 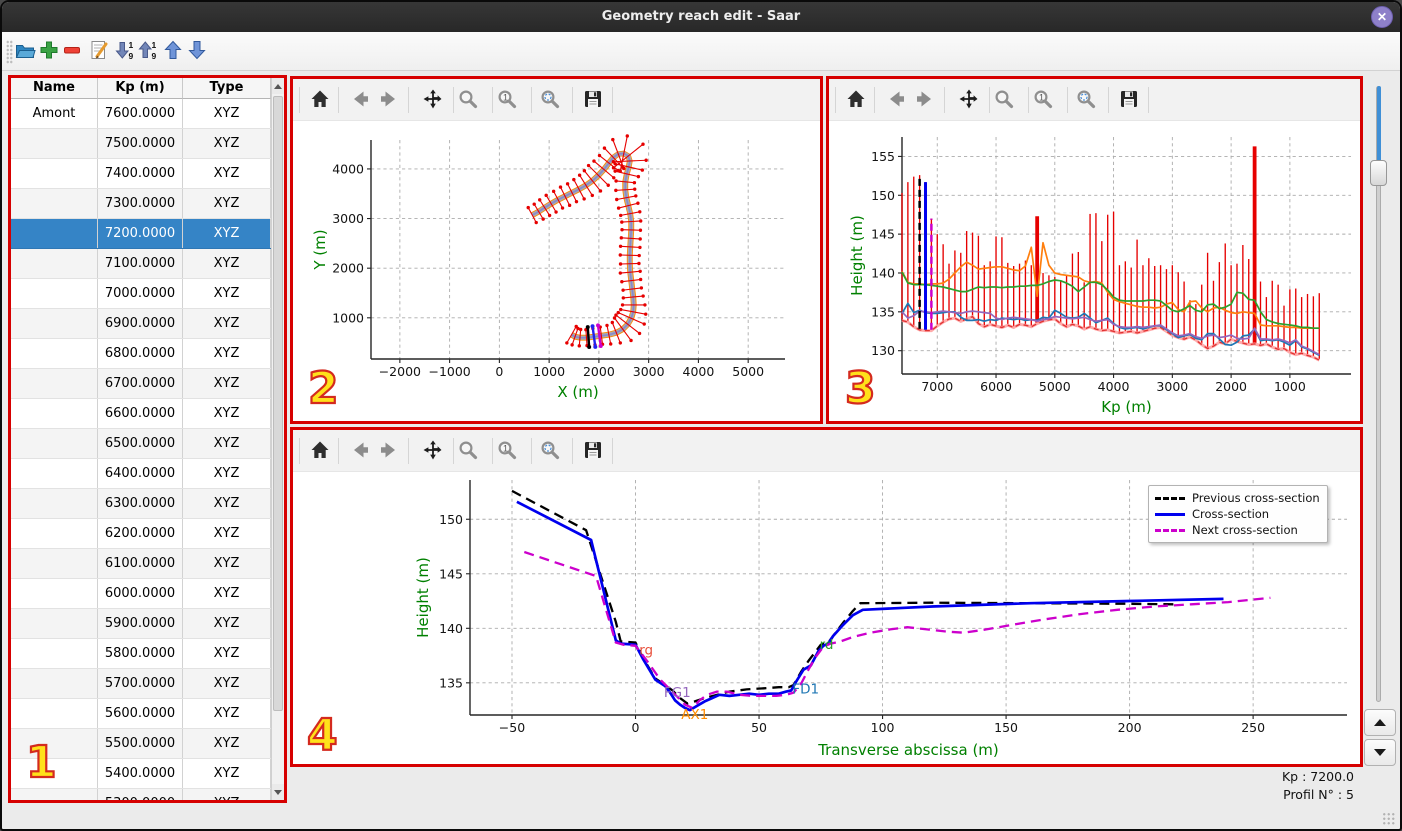 I want to click on table-row: 6900.0000 XYZ, so click(x=141, y=324).